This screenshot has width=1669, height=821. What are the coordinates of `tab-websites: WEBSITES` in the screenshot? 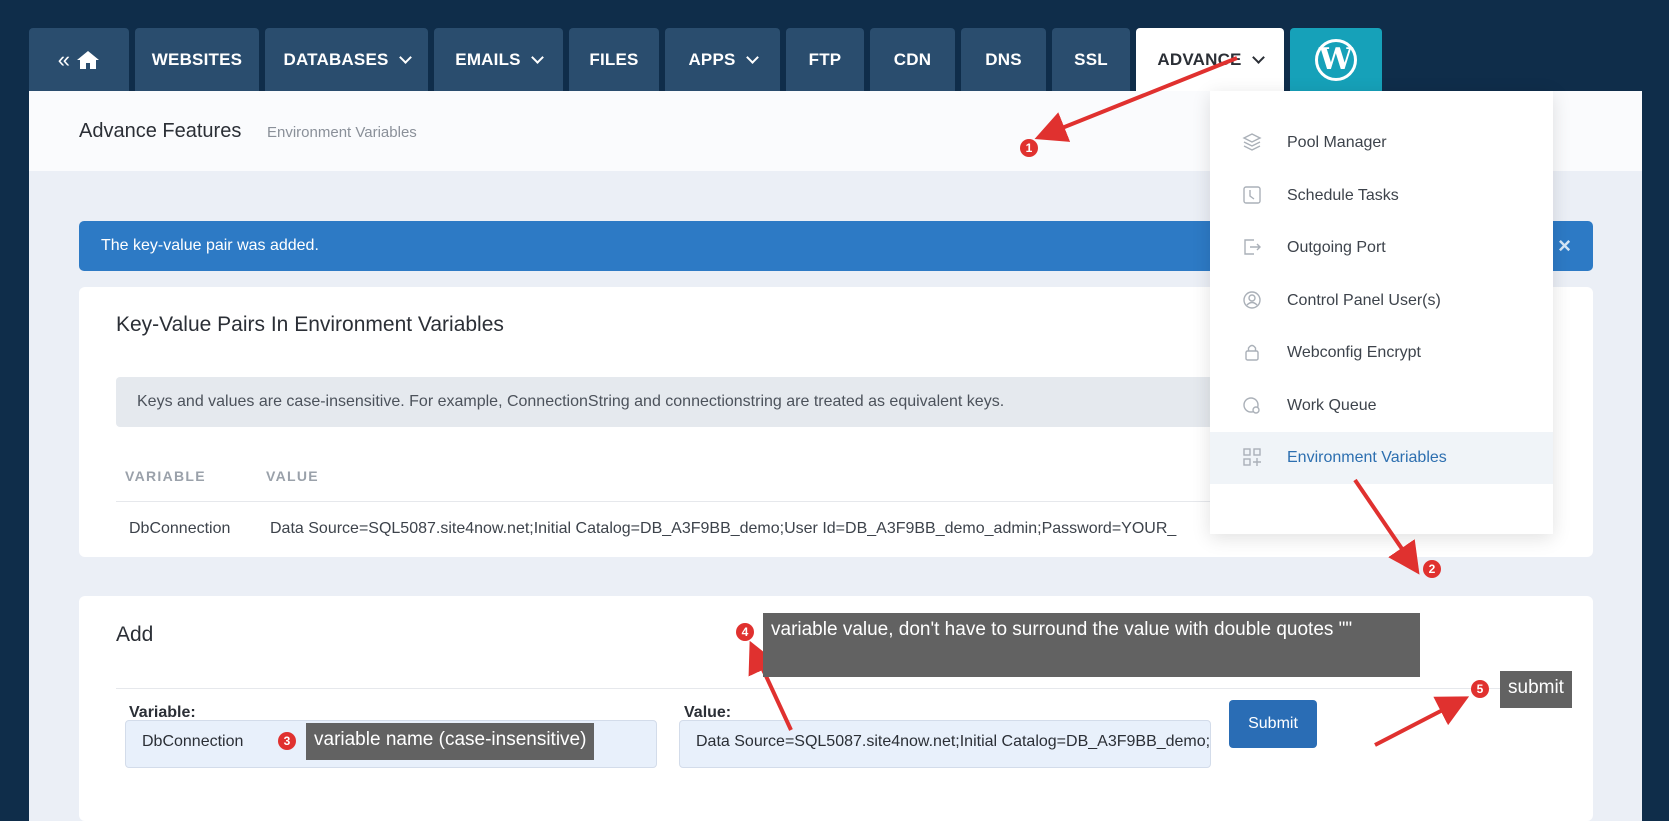 It's located at (197, 59).